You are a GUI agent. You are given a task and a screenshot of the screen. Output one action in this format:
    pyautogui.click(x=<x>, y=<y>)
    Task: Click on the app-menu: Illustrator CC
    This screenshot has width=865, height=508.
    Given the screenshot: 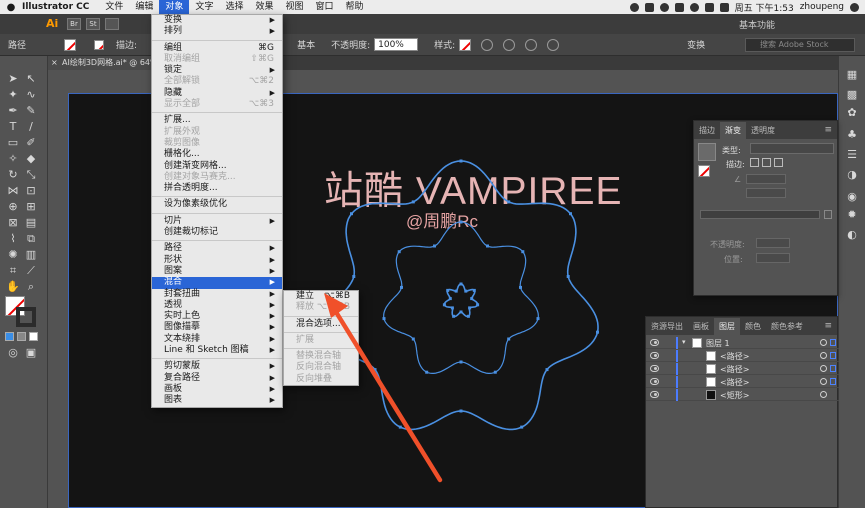 What is the action you would take?
    pyautogui.click(x=55, y=7)
    